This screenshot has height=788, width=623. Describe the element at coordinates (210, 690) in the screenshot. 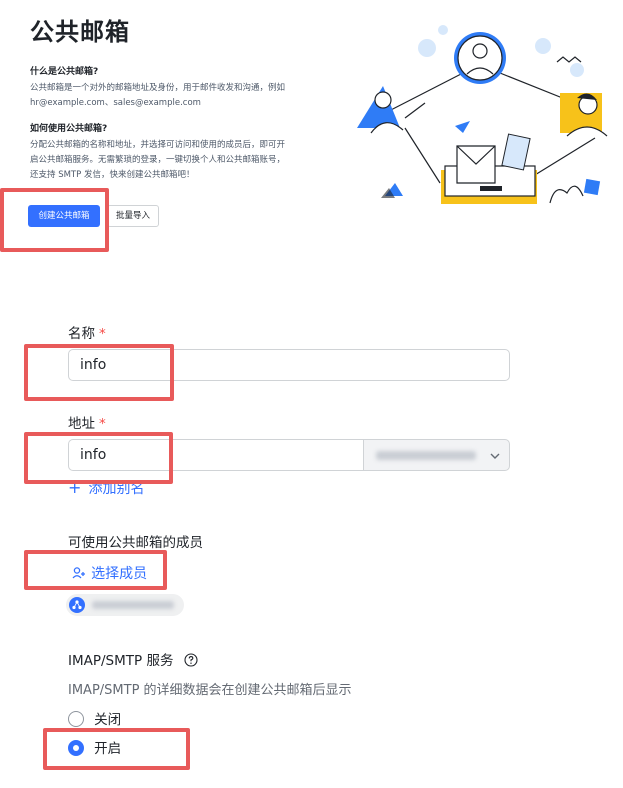

I see `imap-smtp-hint: IMAP/SMTP 的详细数据会在创建公共邮箱后显示` at that location.